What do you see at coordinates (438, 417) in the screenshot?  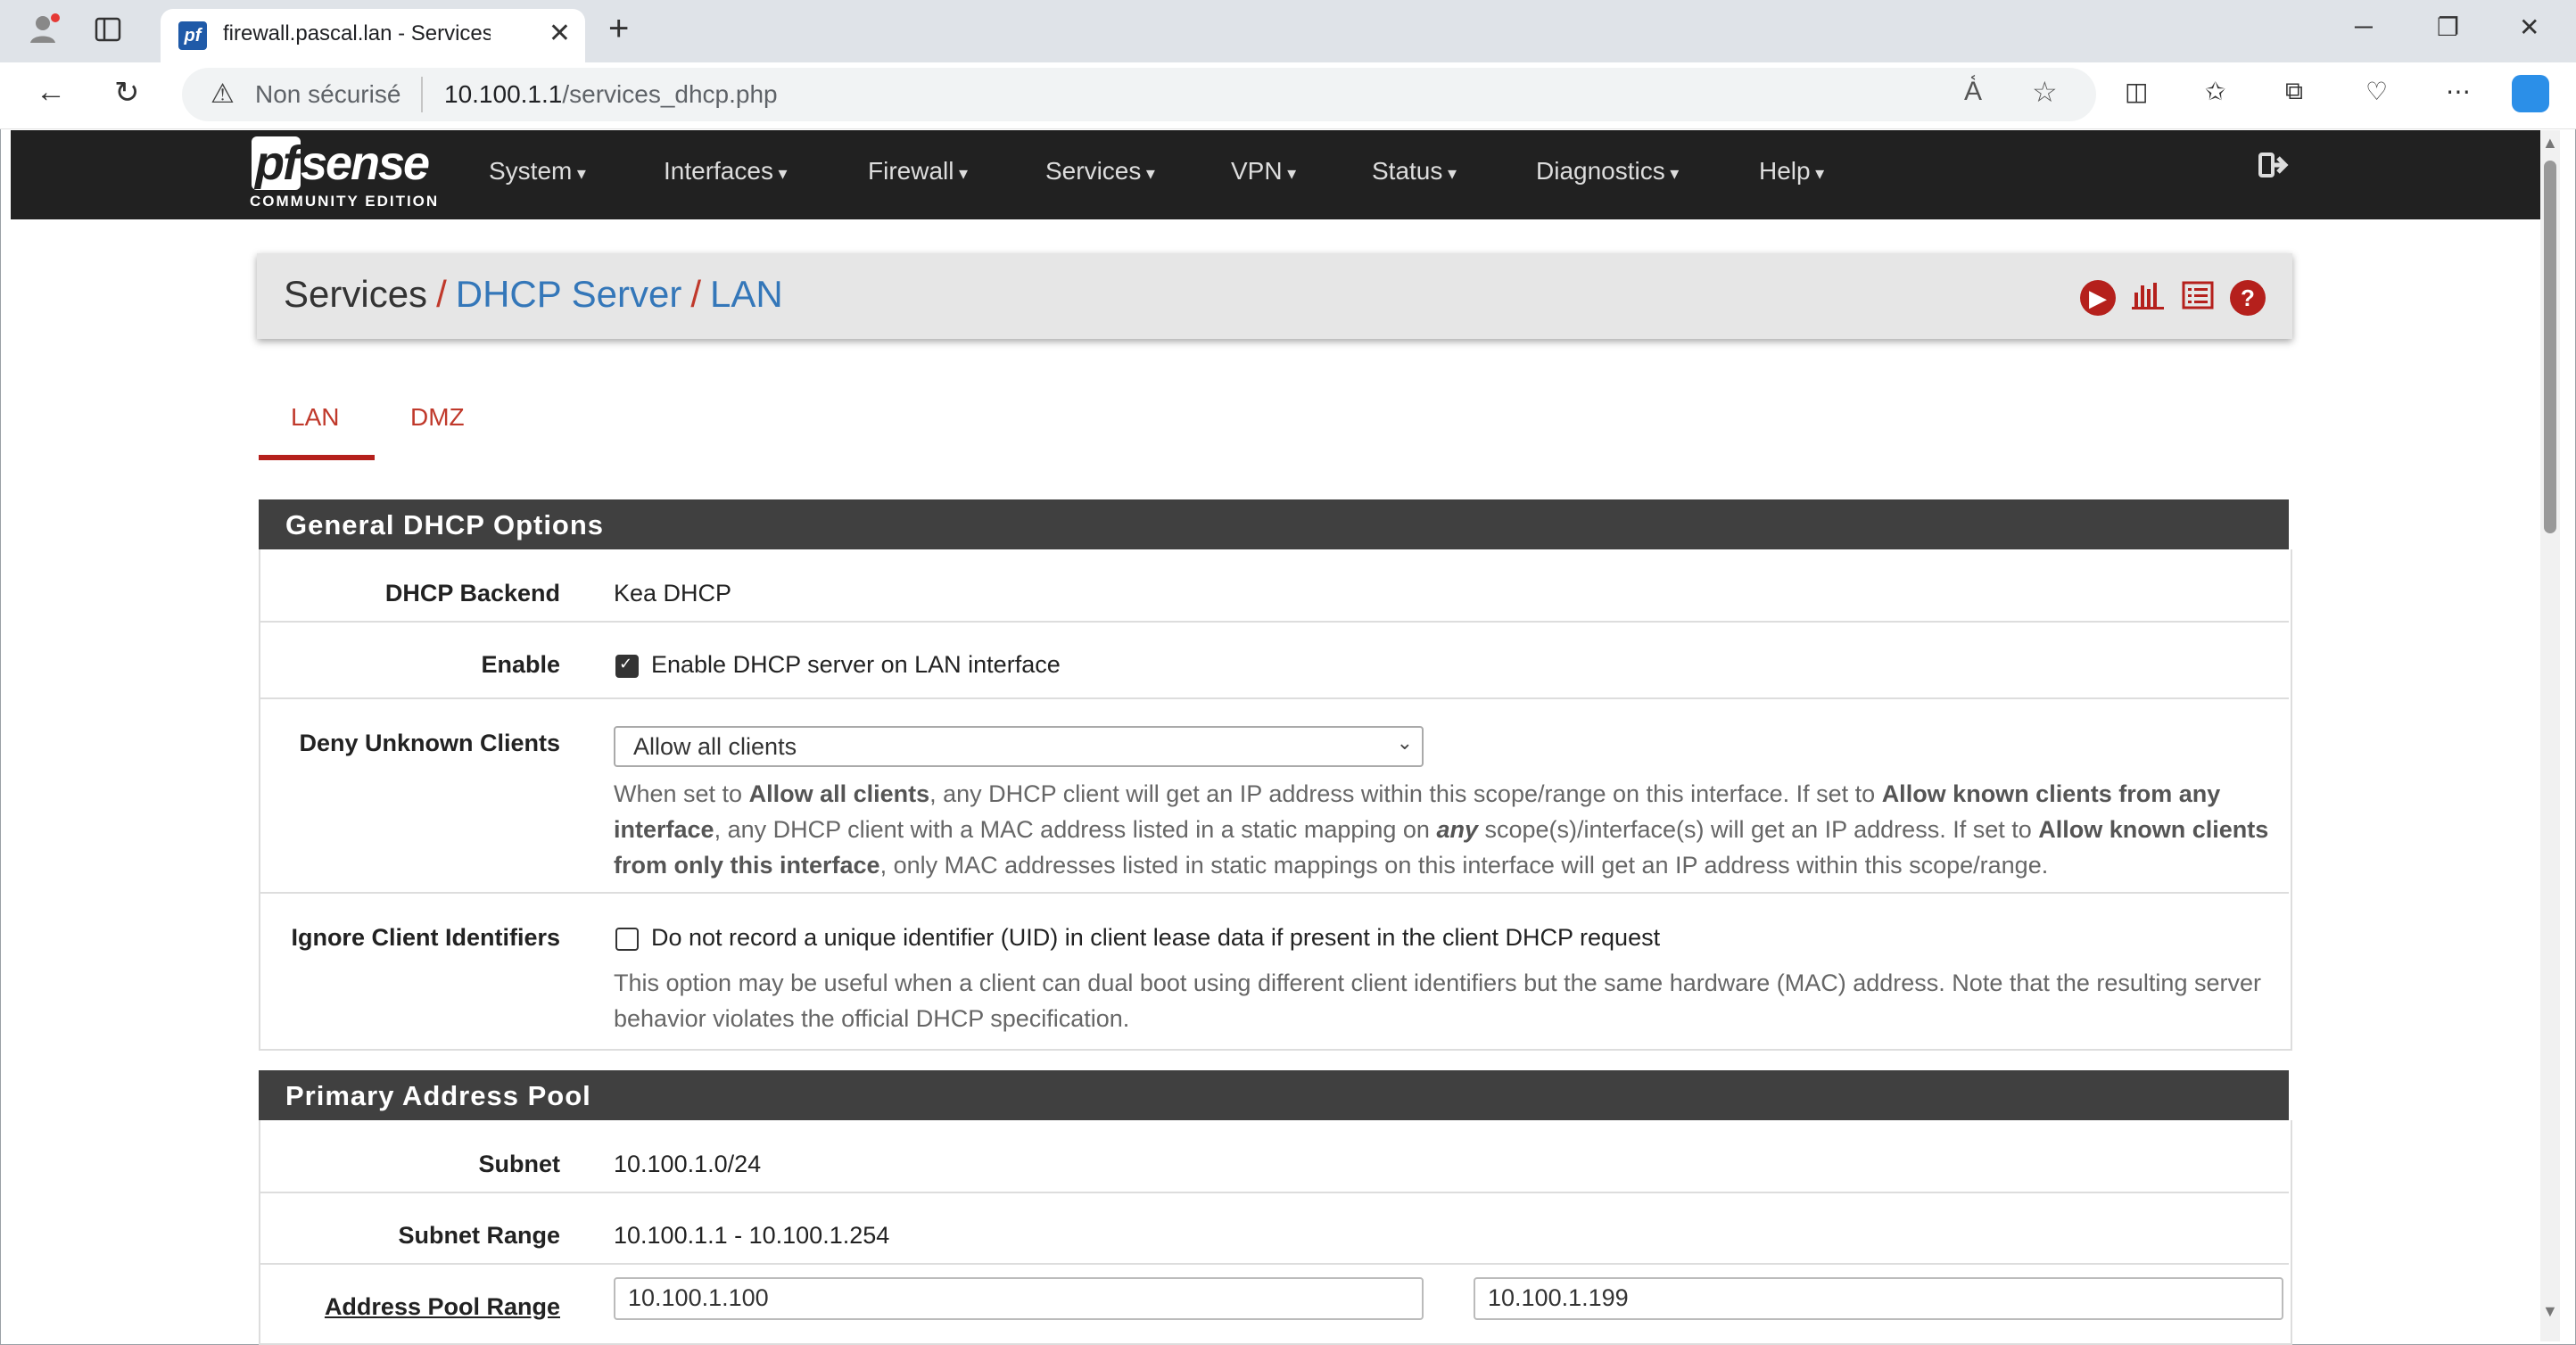 I see `tab-dmz: DMZ` at bounding box center [438, 417].